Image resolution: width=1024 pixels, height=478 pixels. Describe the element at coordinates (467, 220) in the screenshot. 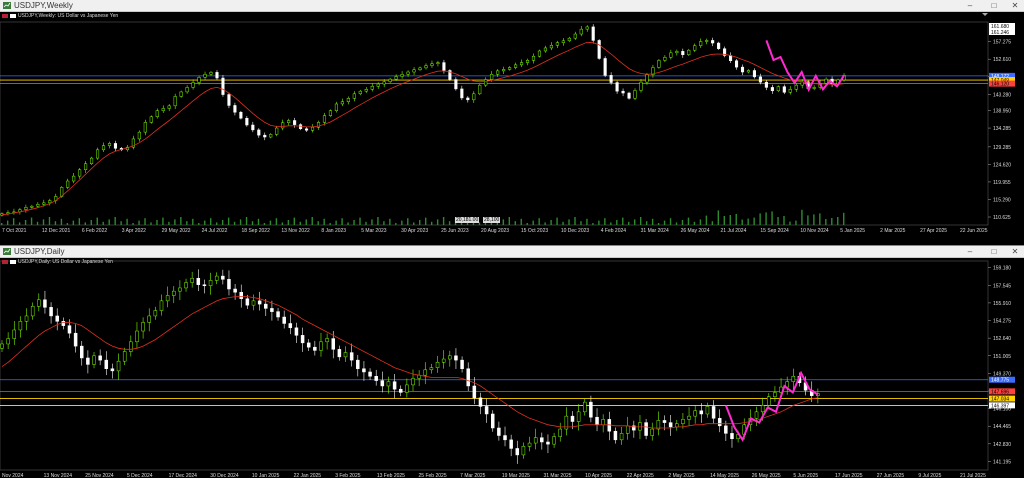

I see `weekly-volume-tag: 20,181.00` at that location.